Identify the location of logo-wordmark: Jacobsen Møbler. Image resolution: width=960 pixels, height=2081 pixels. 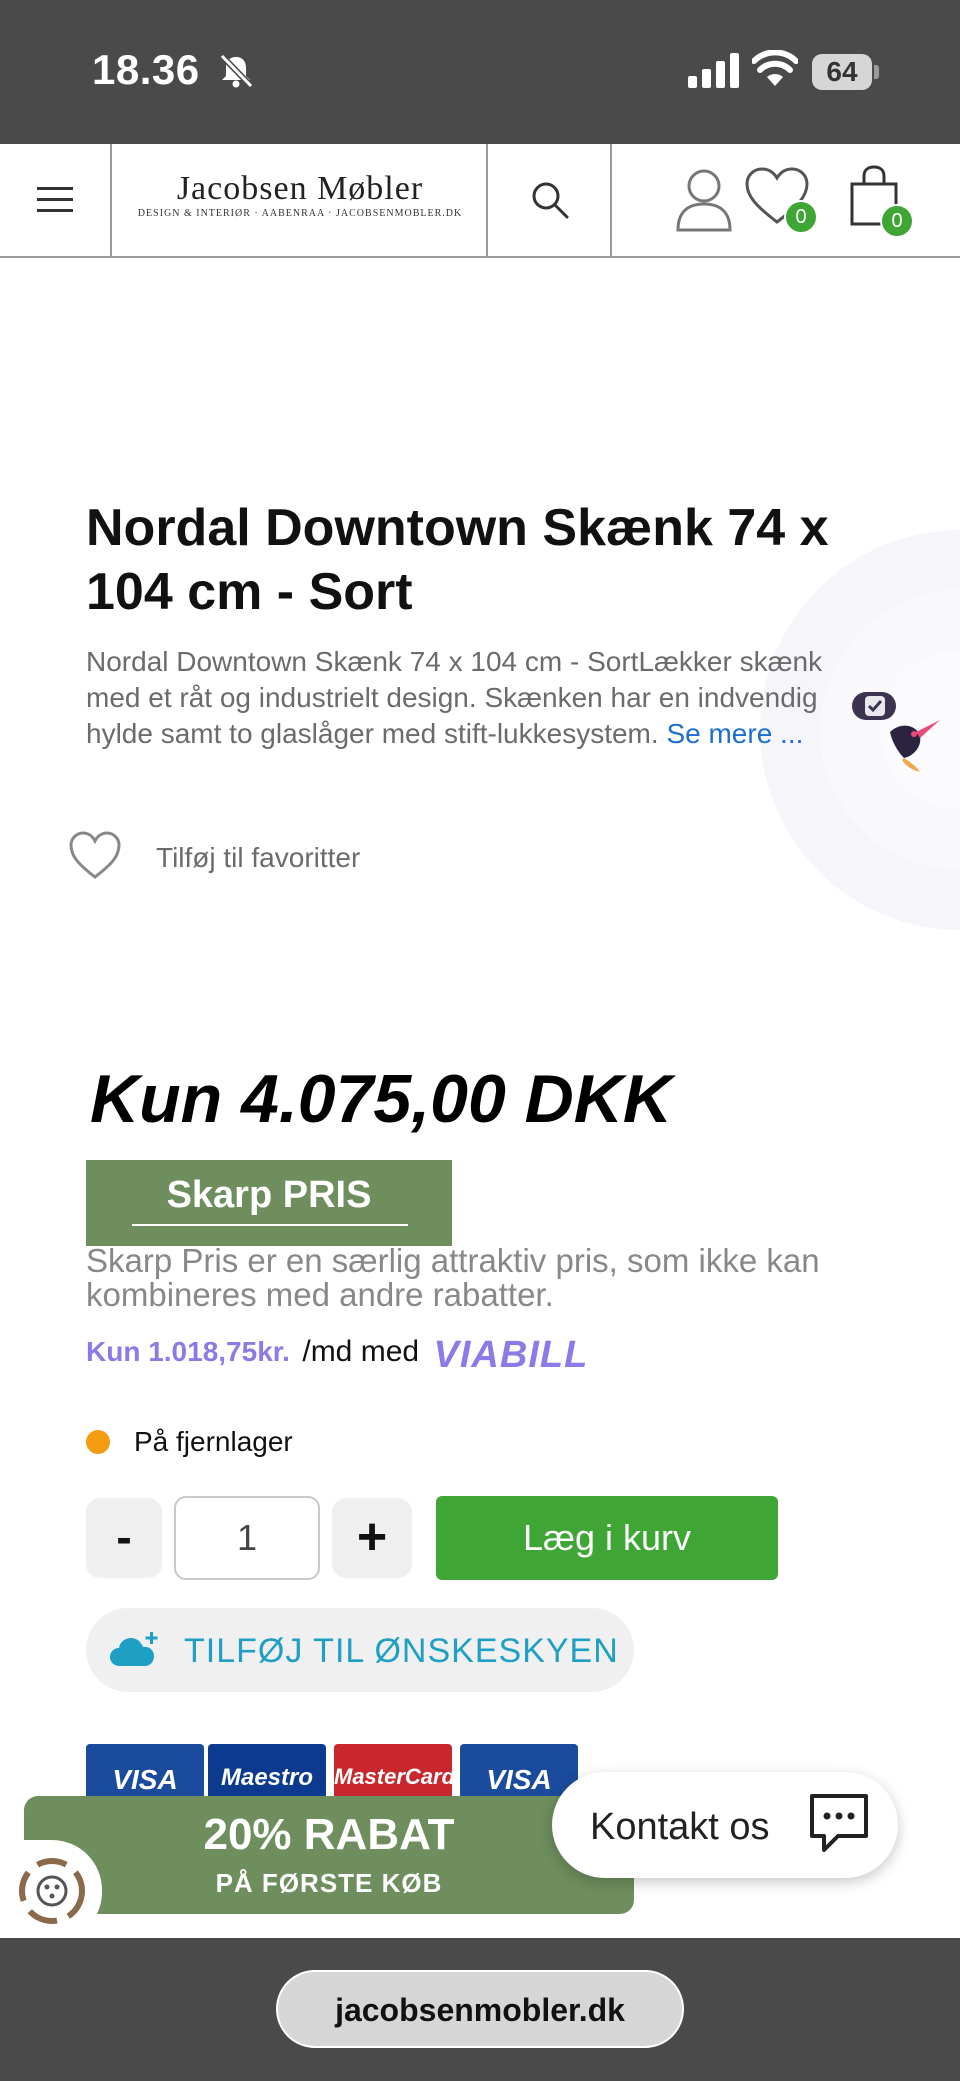
(300, 188).